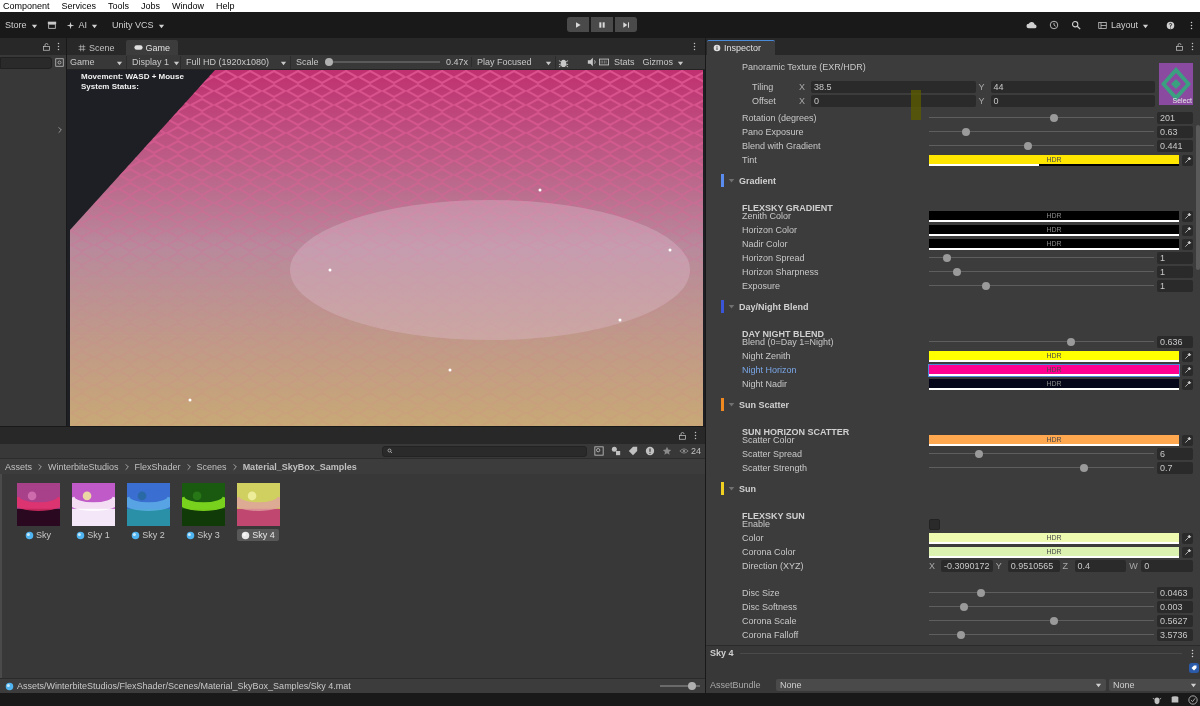 The width and height of the screenshot is (1200, 706). I want to click on display-dropdown: Display 1, so click(155, 62).